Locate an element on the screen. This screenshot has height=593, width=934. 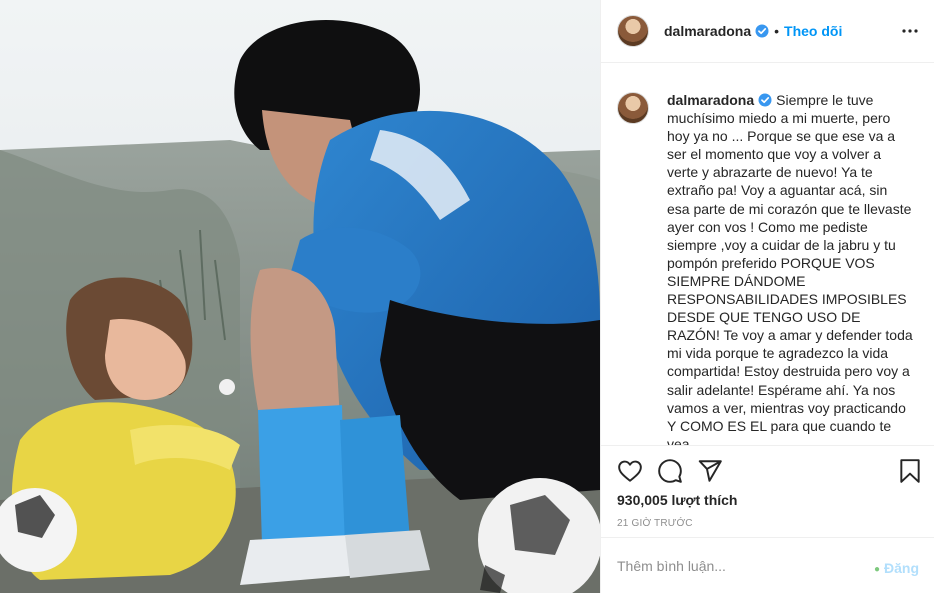
comment-icon is located at coordinates (670, 471).